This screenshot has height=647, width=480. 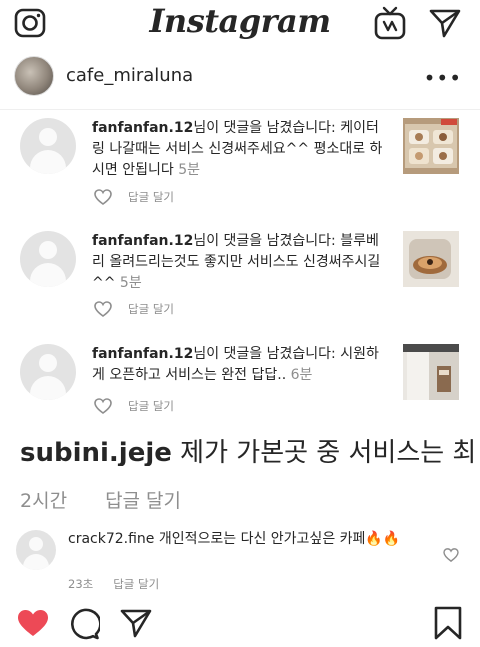 I want to click on comment-body: 제가 가본곳 중 서비스는 최, so click(x=324, y=452).